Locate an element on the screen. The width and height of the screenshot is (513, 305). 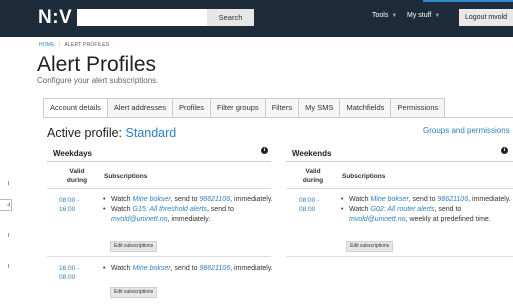
filter-group-link: G02: All router alerts is located at coordinates (403, 209).